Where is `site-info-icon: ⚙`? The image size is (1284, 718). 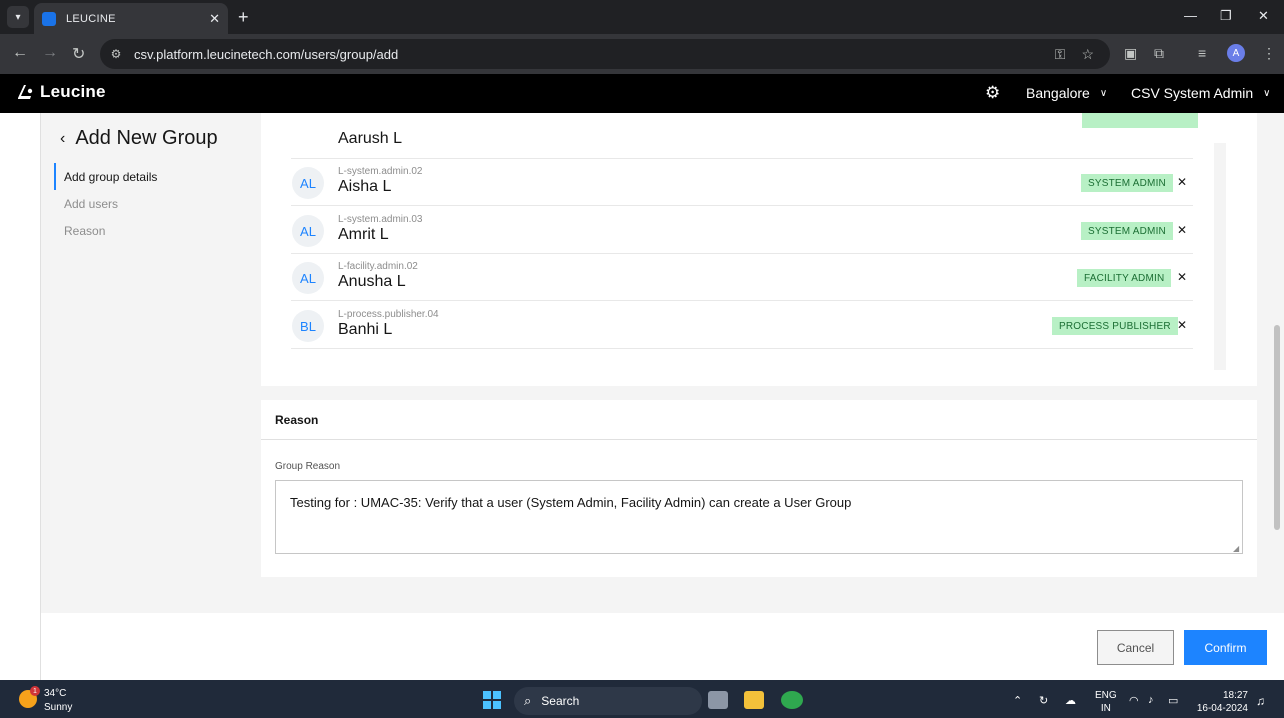 site-info-icon: ⚙ is located at coordinates (116, 54).